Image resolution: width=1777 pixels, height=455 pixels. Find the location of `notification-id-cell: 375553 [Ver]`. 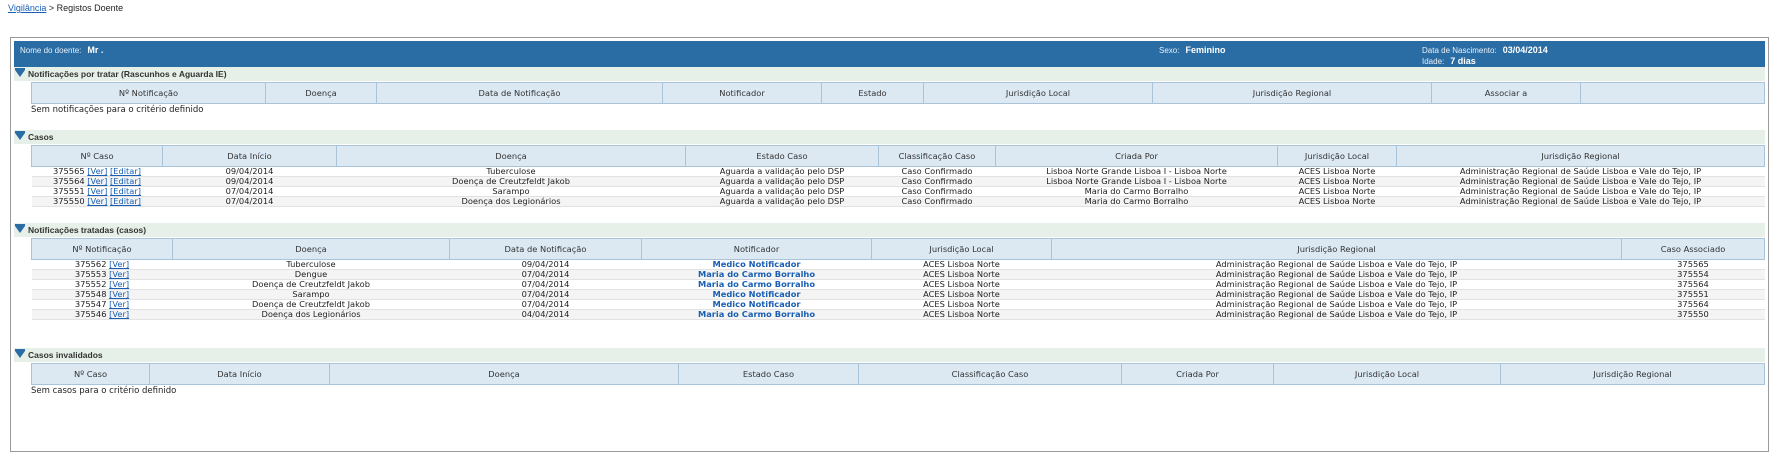

notification-id-cell: 375553 [Ver] is located at coordinates (102, 274).